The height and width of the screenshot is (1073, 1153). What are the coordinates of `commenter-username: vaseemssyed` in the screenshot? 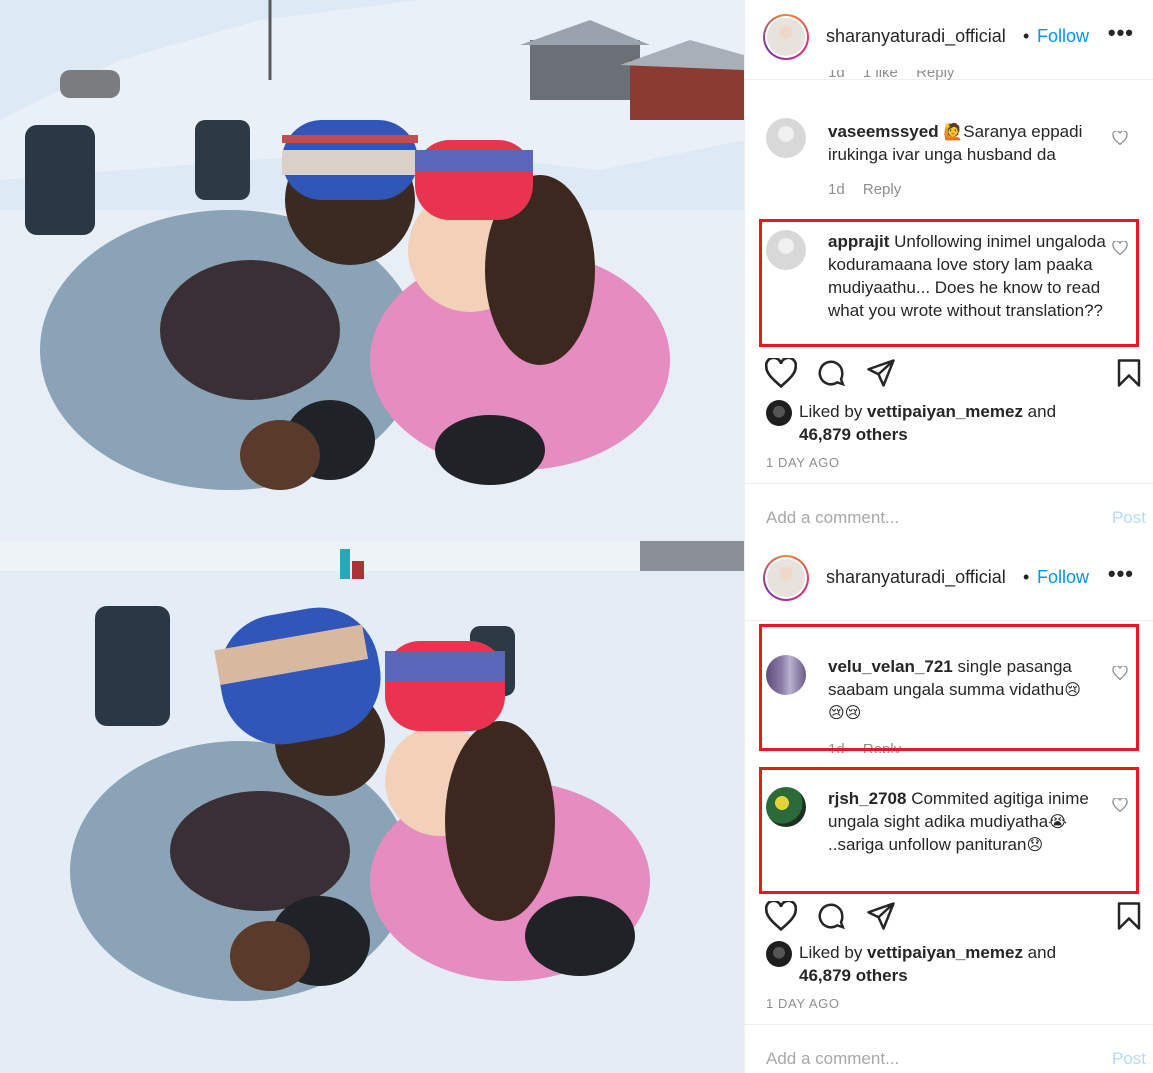 It's located at (883, 131).